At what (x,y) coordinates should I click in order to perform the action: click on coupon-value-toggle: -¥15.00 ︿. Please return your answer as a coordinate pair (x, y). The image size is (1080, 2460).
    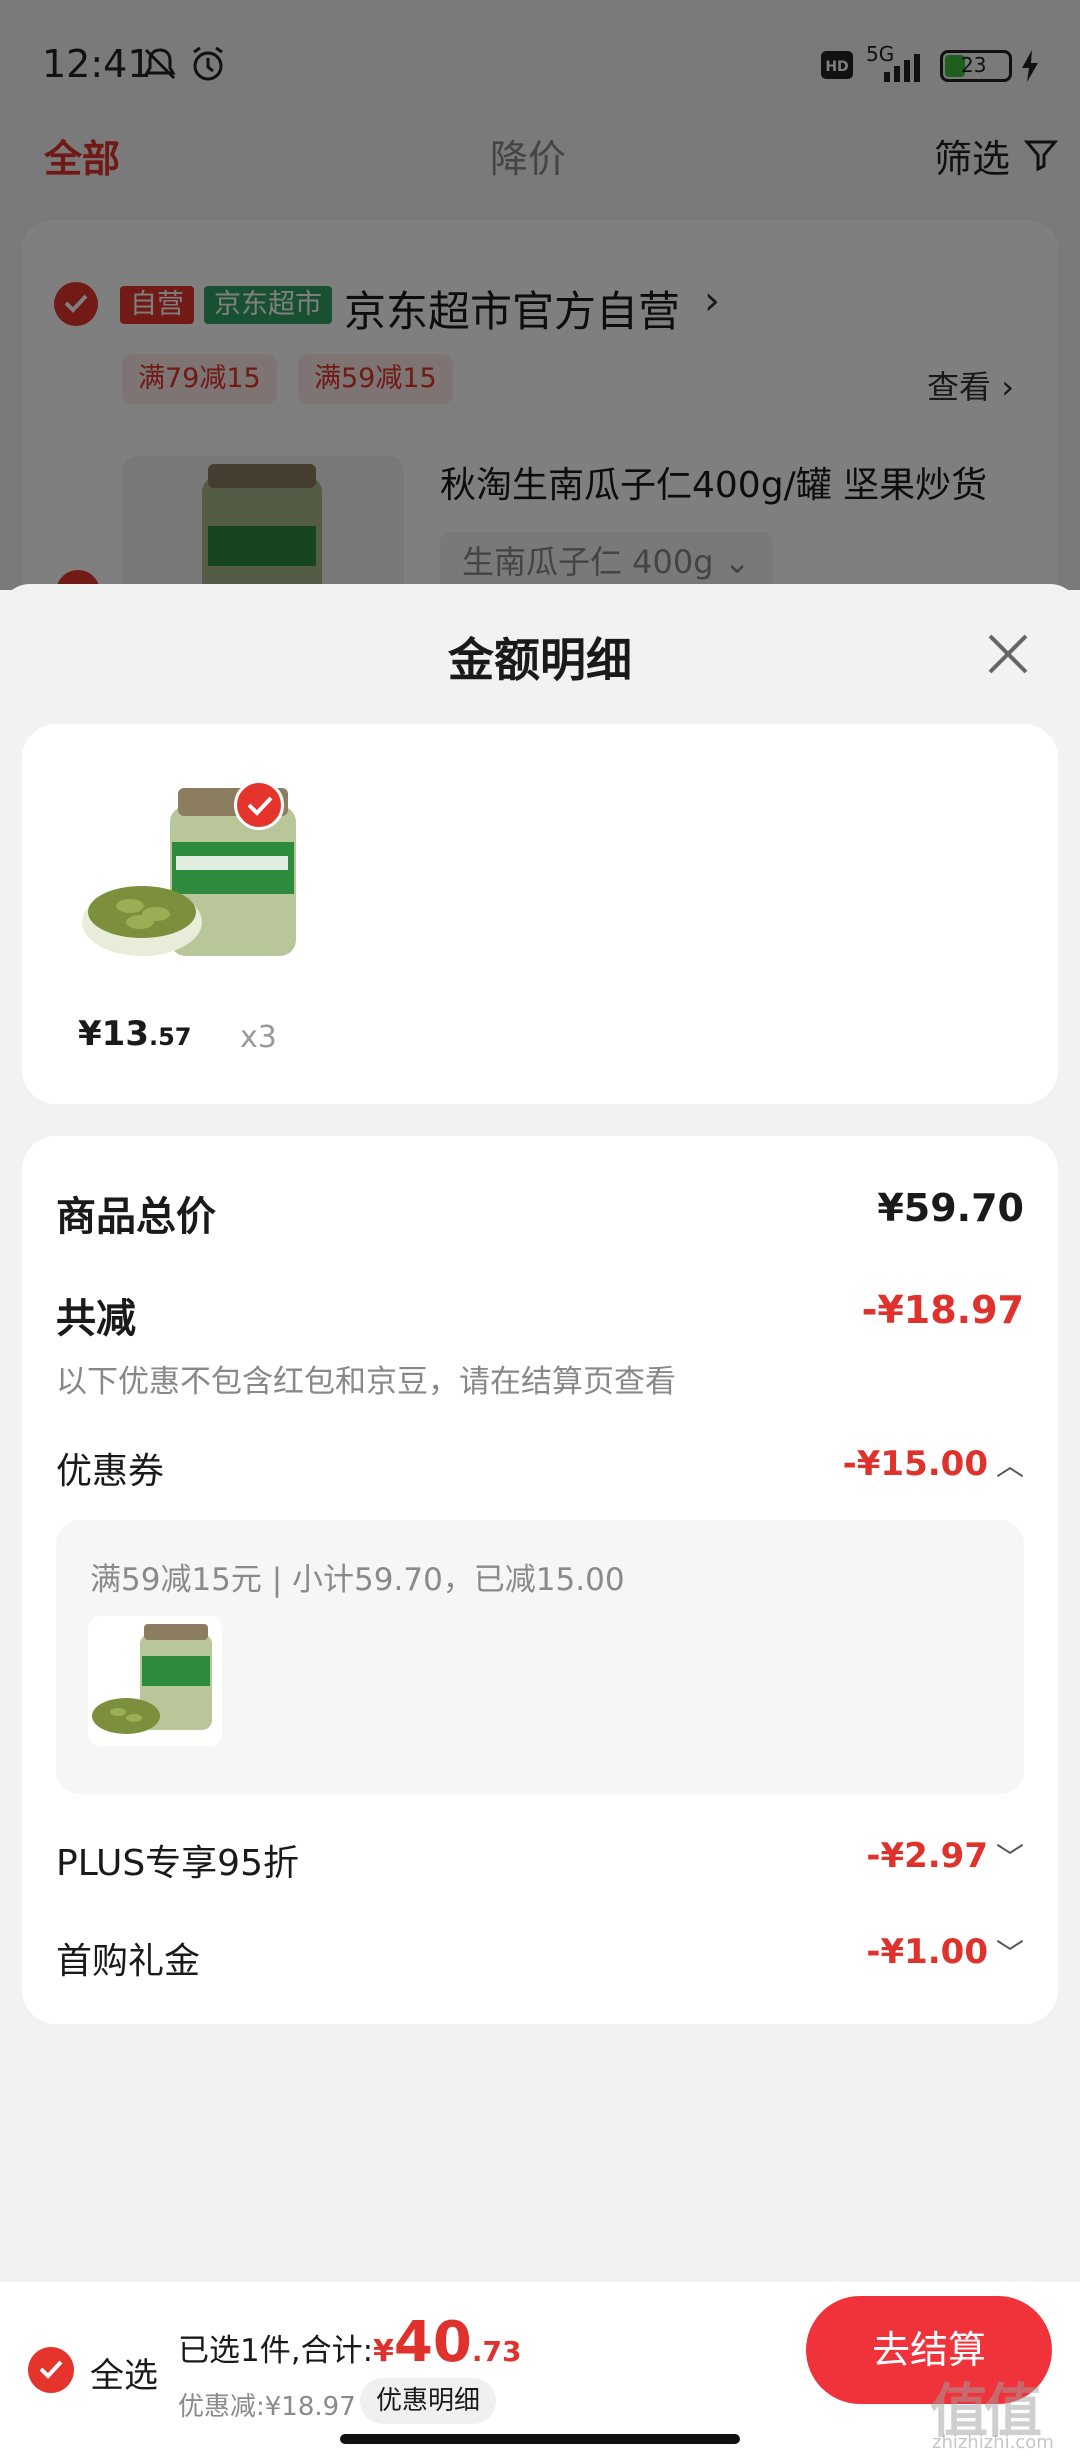
    Looking at the image, I should click on (933, 1464).